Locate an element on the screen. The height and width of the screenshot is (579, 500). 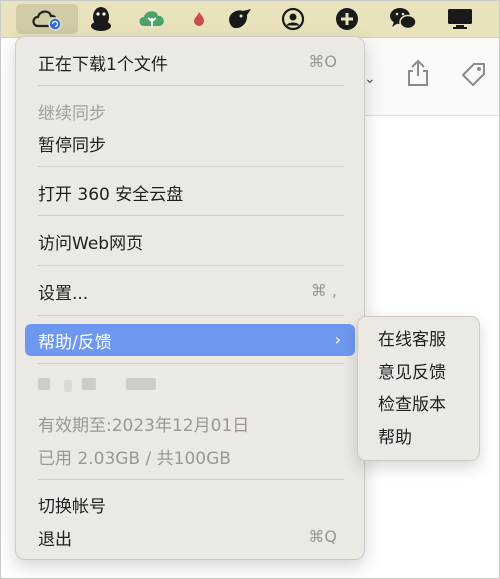
qq-penguin-icon is located at coordinates (101, 19).